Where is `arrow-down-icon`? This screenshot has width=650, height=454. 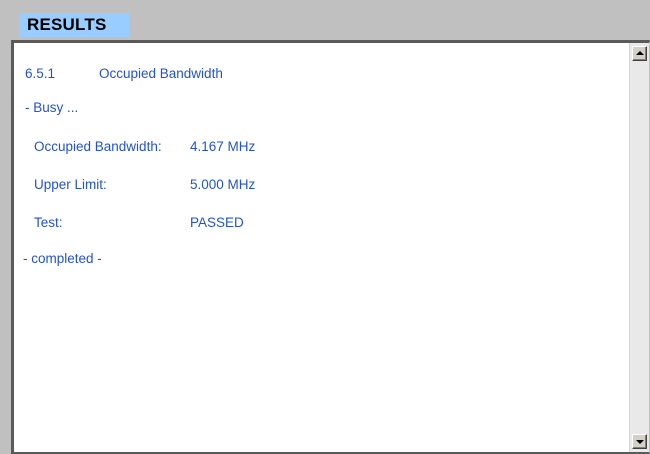
arrow-down-icon is located at coordinates (640, 442).